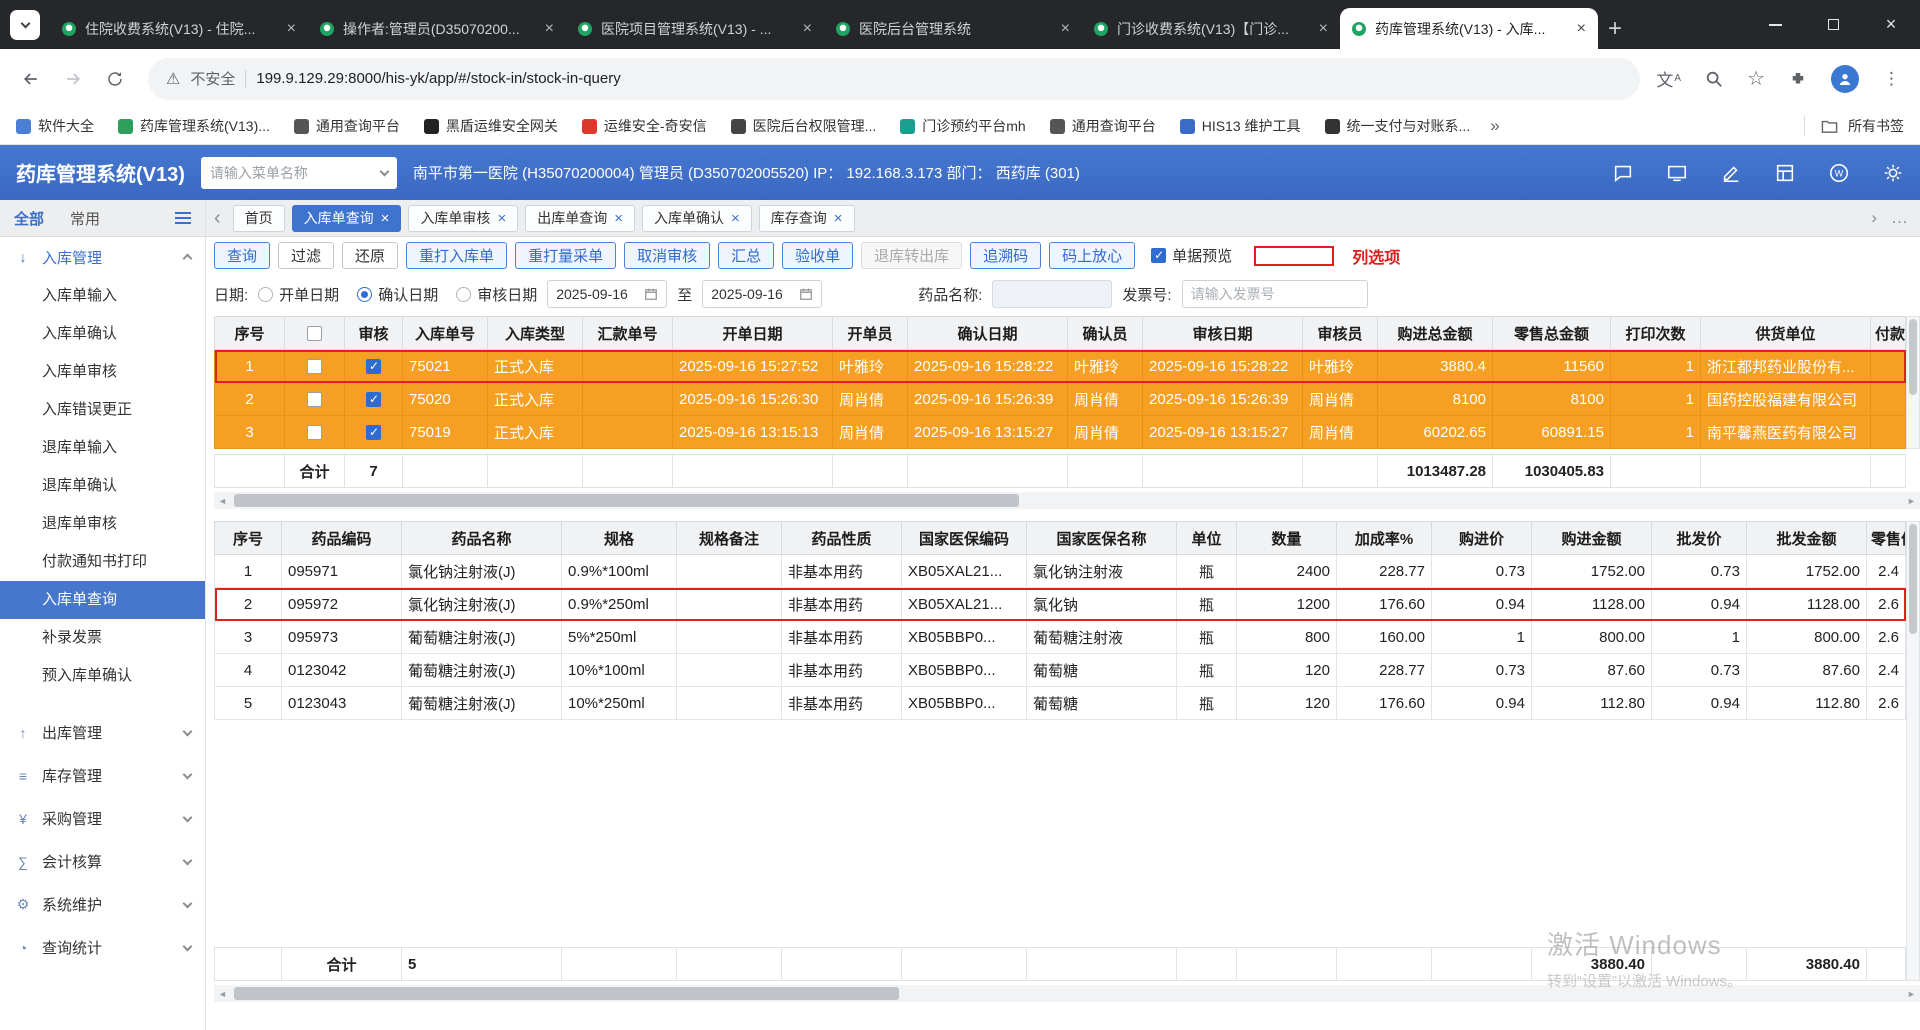  Describe the element at coordinates (102, 904) in the screenshot. I see `sidebar-section: ⚙ 系统维护` at that location.